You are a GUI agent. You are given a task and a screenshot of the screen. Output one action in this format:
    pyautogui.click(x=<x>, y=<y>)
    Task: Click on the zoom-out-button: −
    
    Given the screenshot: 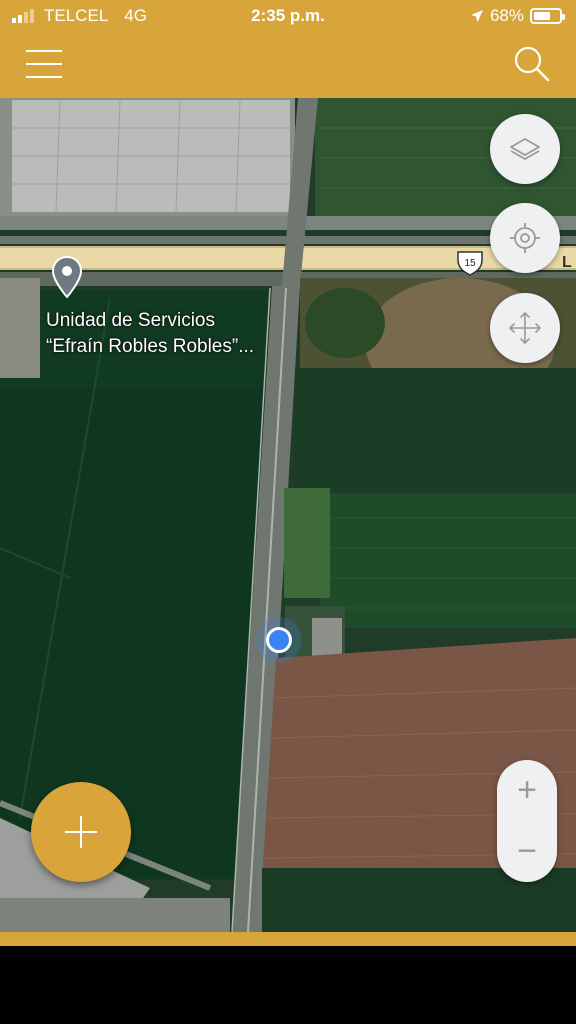 What is the action you would take?
    pyautogui.click(x=527, y=851)
    